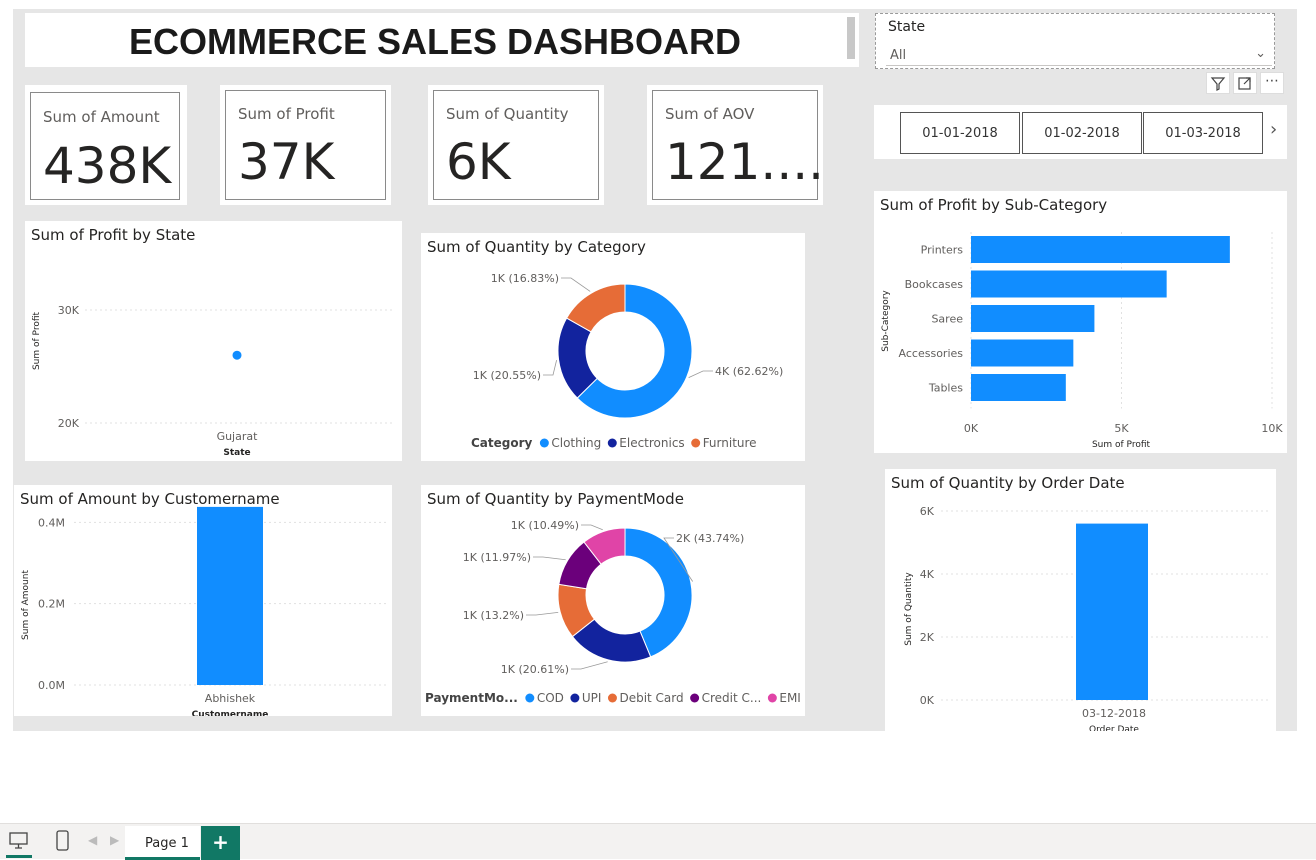  What do you see at coordinates (92, 840) in the screenshot?
I see `prev-page-icon: ◀` at bounding box center [92, 840].